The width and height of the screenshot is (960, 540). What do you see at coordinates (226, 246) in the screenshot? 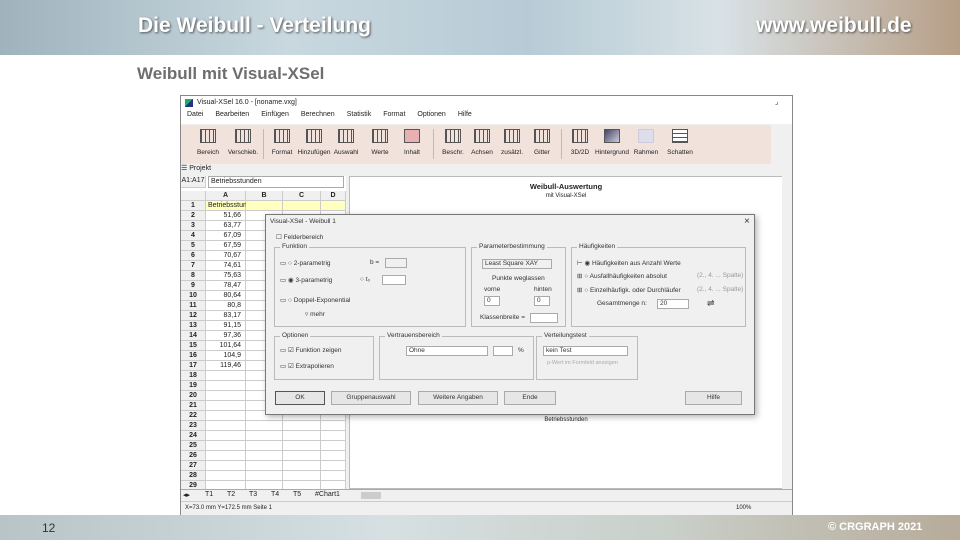
I see `table-cell: 67,59` at bounding box center [226, 246].